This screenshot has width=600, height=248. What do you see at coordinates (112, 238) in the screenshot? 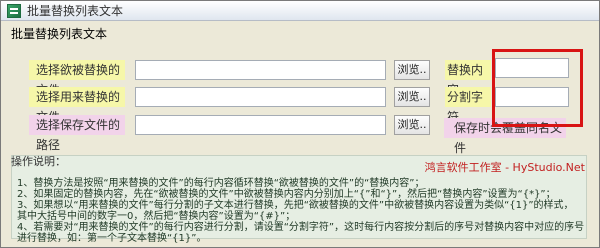
I see `instruction-line: 进行替换，如：第一个子文本替换“{1}”。` at bounding box center [112, 238].